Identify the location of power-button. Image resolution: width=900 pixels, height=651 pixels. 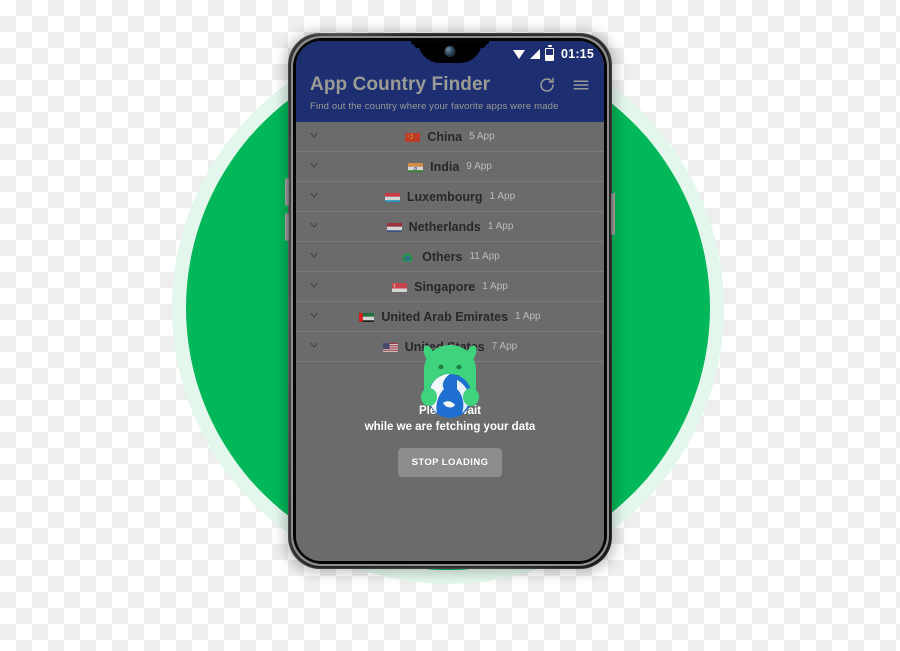
(613, 214).